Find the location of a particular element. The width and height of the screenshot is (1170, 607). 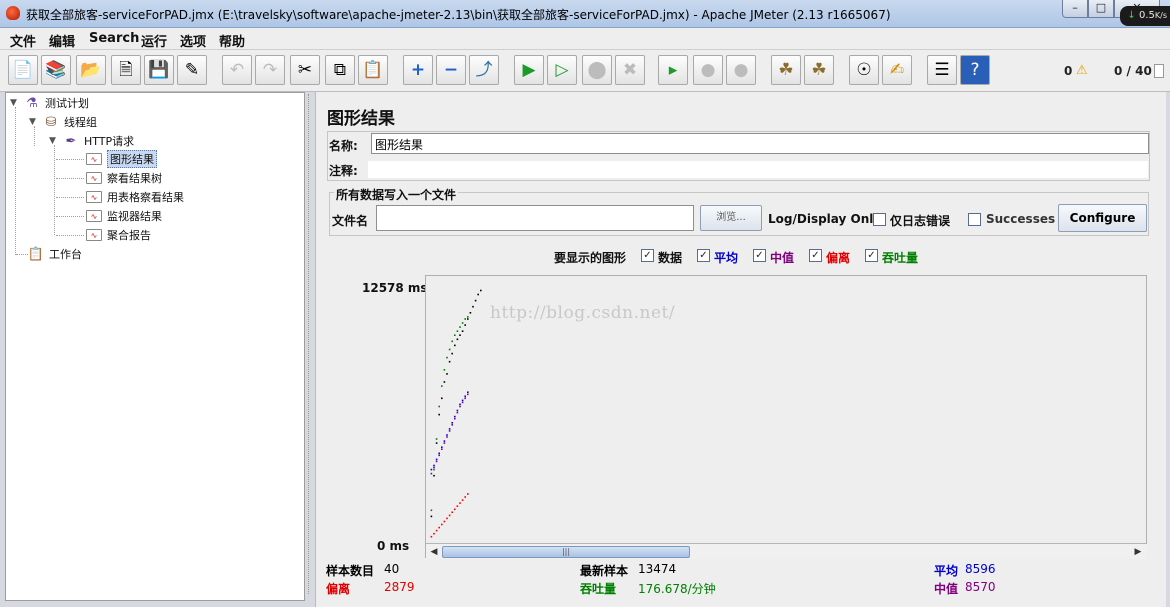

menu-search: Search is located at coordinates (114, 38).